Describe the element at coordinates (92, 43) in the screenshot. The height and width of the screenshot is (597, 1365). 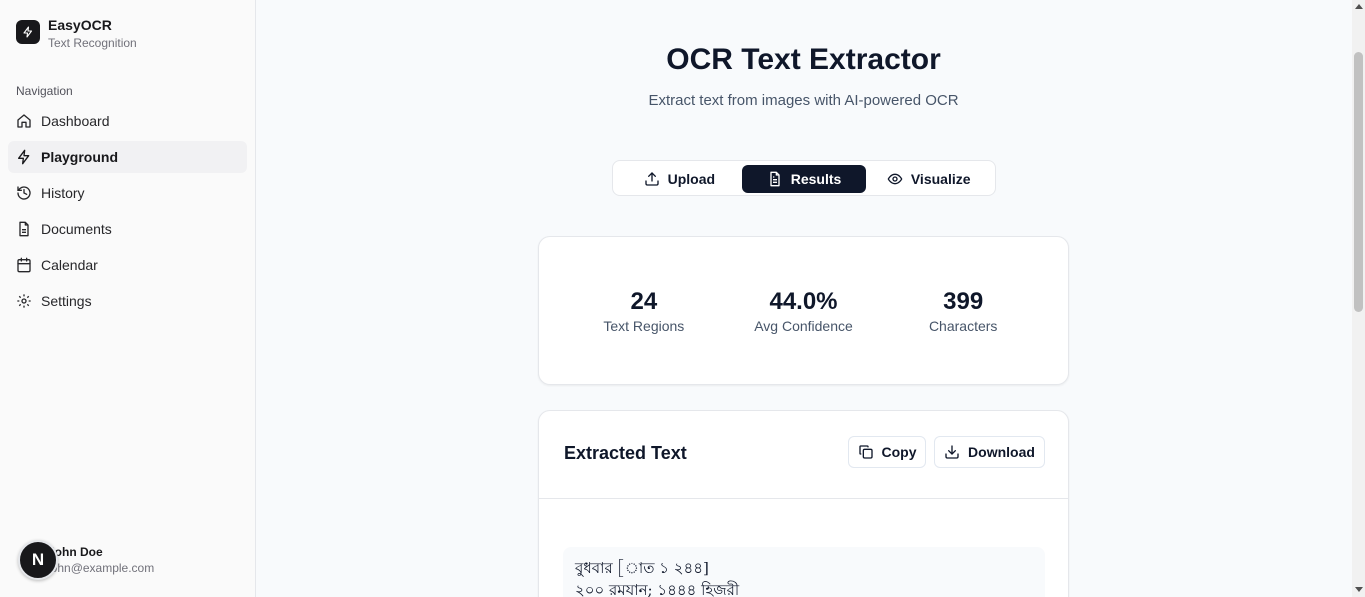
I see `brand-subtitle: Text Recognition` at that location.